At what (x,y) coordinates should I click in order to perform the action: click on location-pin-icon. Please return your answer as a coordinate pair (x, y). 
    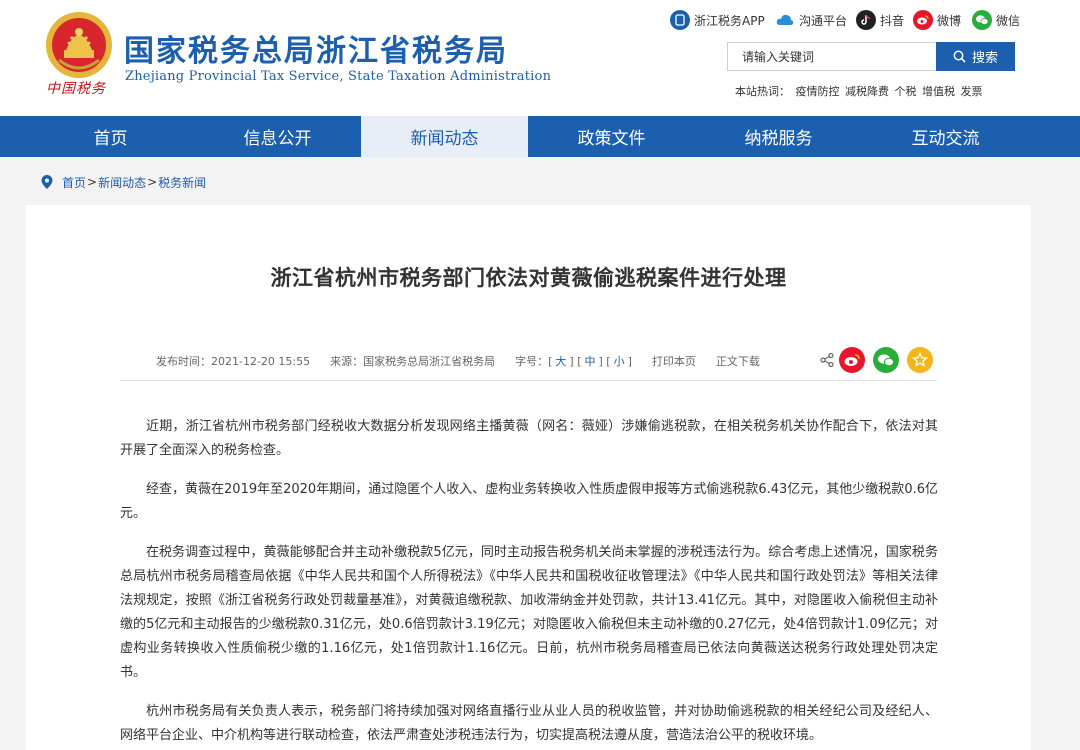
    Looking at the image, I should click on (47, 182).